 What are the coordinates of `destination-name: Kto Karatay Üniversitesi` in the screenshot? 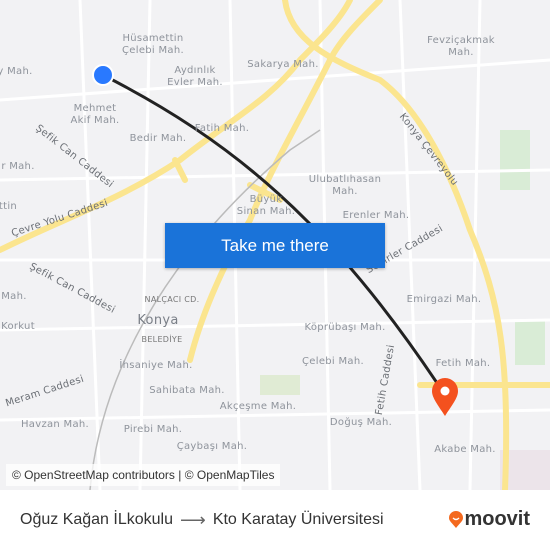 It's located at (298, 519).